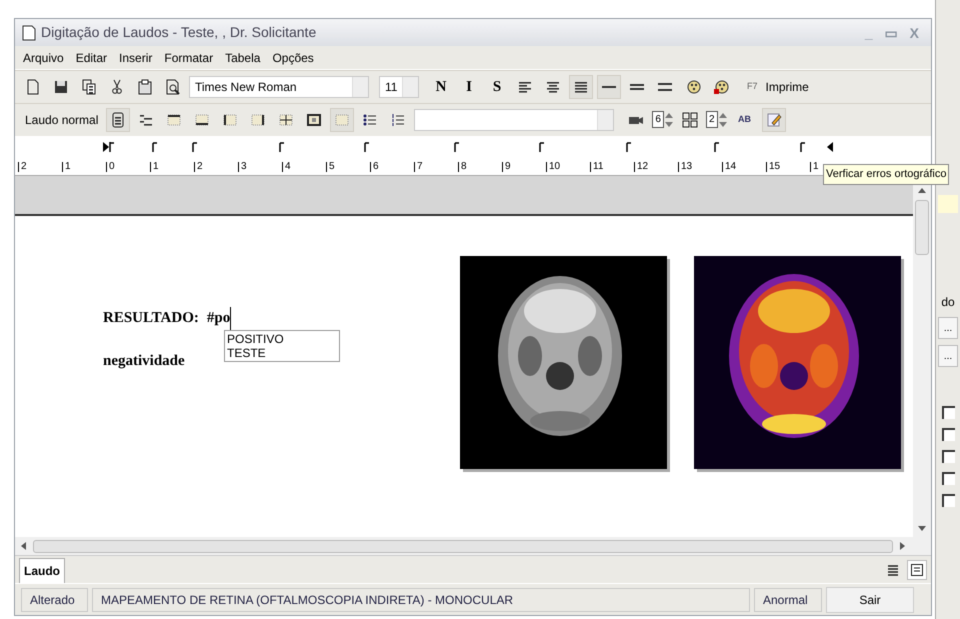 This screenshot has width=960, height=619. Describe the element at coordinates (189, 57) in the screenshot. I see `menu-item: Formatar` at that location.